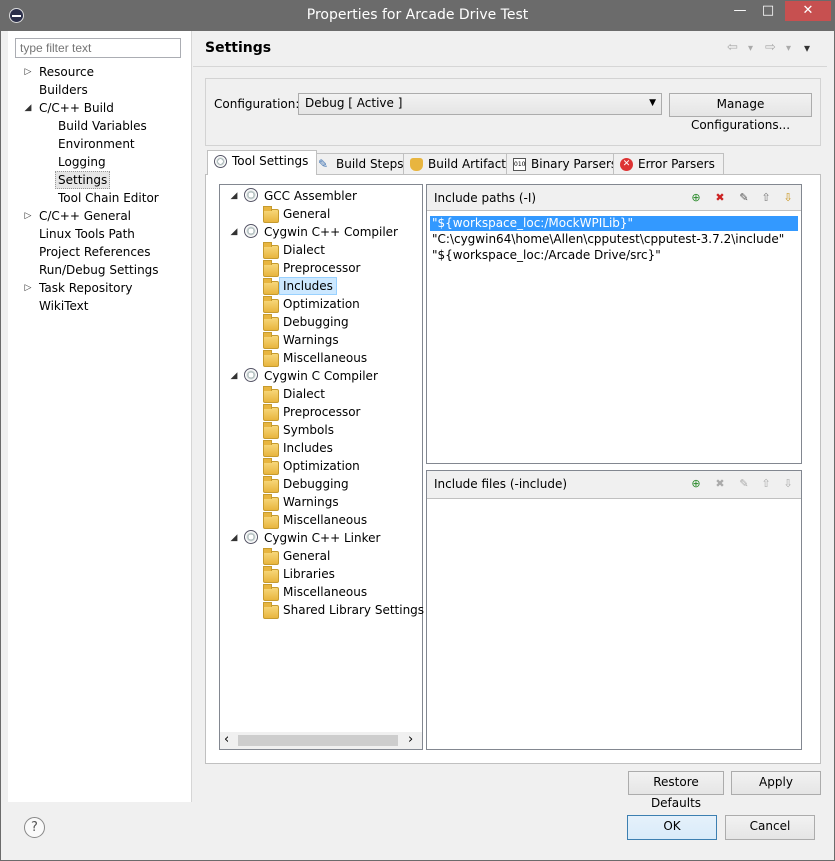 The height and width of the screenshot is (861, 835). Describe the element at coordinates (614, 255) in the screenshot. I see `include-path-row: "${workspace_loc:/Arcade Drive/src}"` at that location.